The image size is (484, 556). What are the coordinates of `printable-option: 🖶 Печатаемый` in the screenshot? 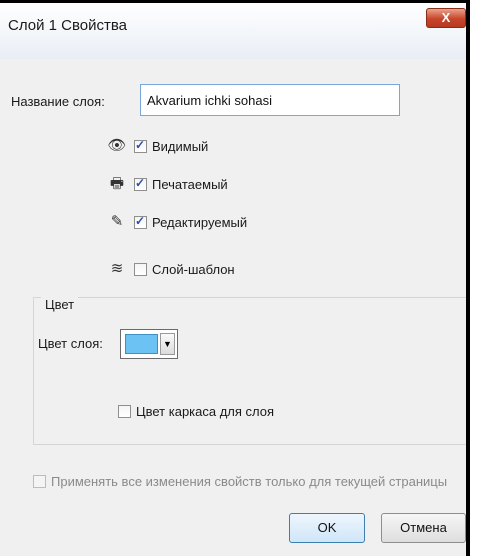 It's located at (168, 184).